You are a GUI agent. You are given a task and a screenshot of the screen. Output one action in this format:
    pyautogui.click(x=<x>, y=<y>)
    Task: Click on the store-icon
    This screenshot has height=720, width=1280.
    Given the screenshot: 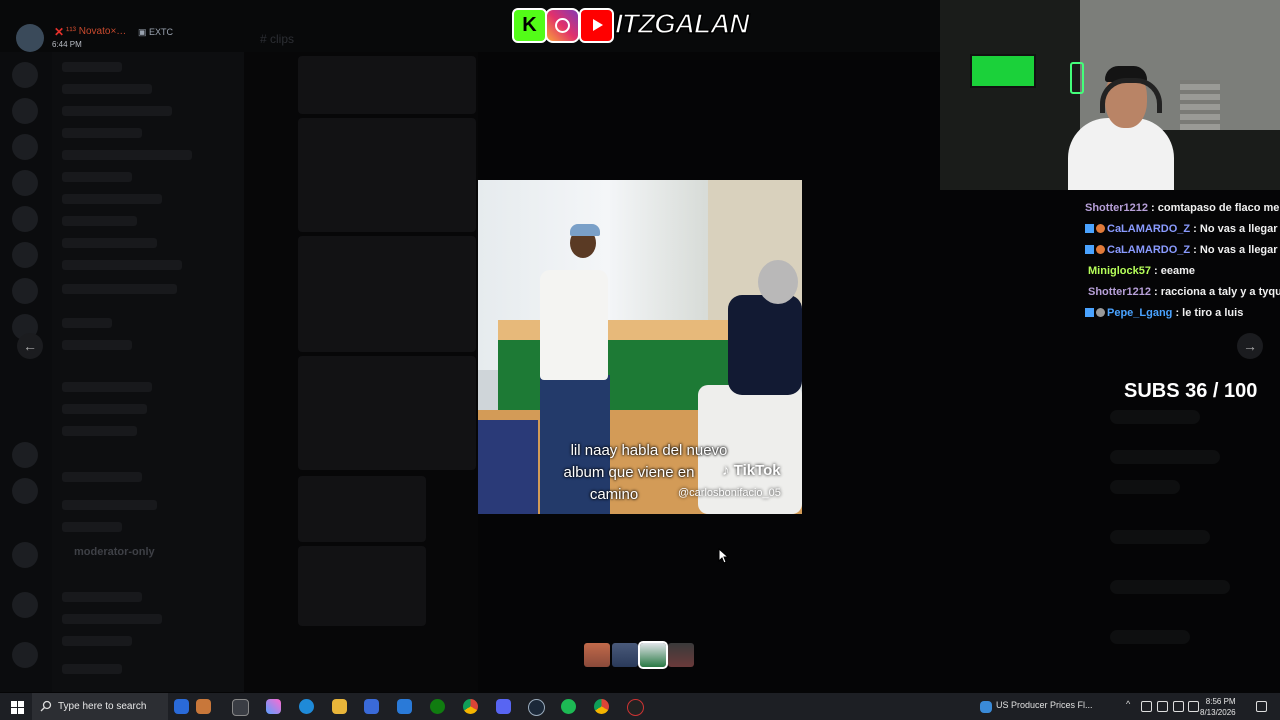 What is the action you would take?
    pyautogui.click(x=371, y=706)
    